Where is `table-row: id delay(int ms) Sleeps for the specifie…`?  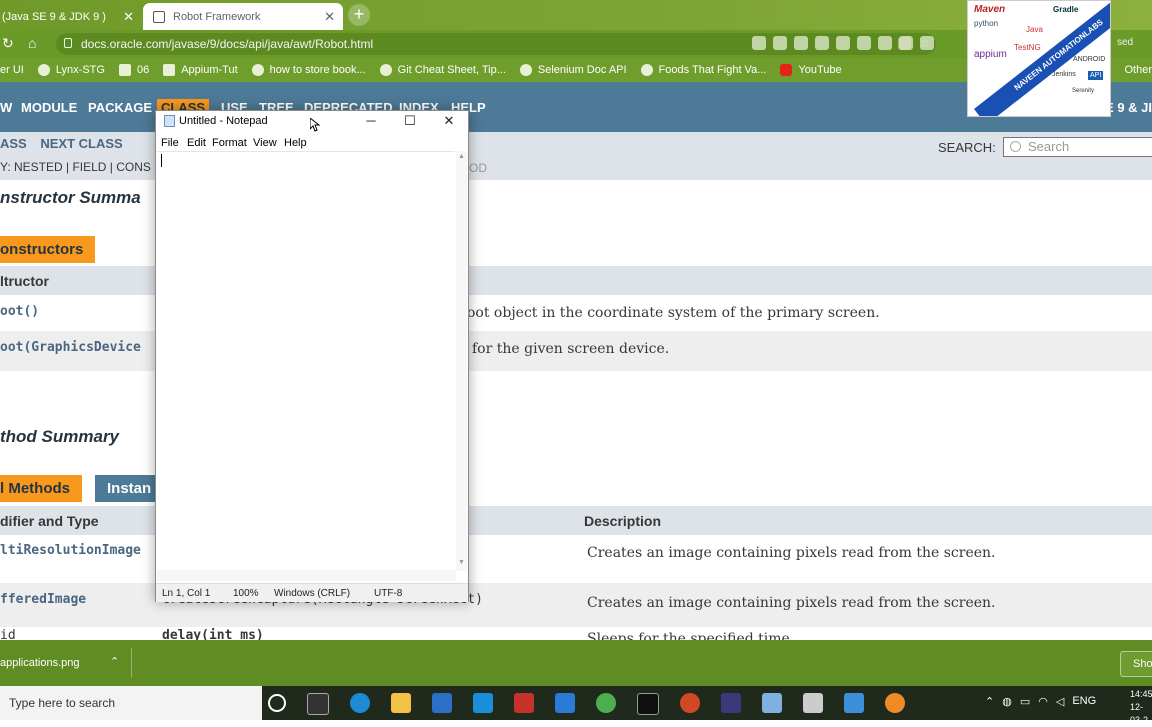
table-row: id delay(int ms) Sleeps for the specifie… is located at coordinates (576, 633).